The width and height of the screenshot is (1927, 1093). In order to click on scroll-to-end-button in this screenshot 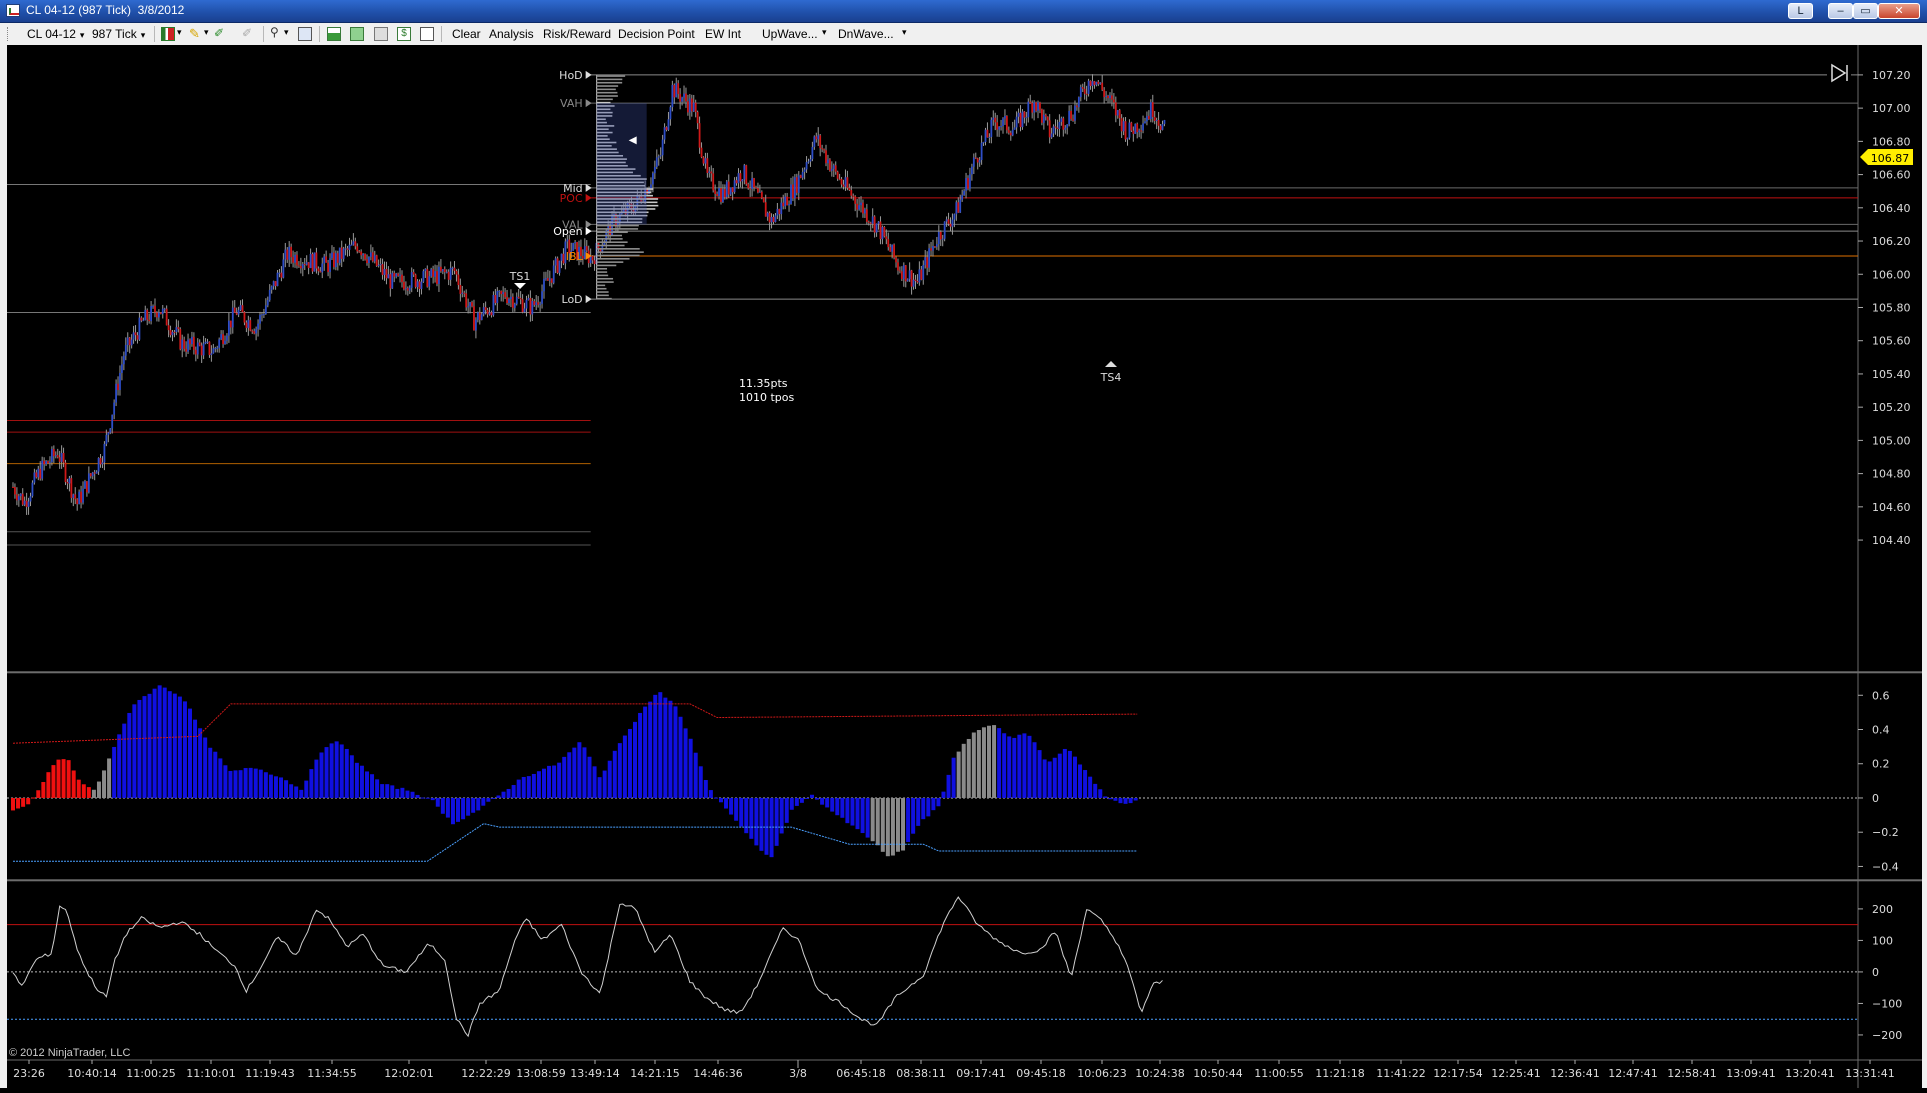, I will do `click(1839, 73)`.